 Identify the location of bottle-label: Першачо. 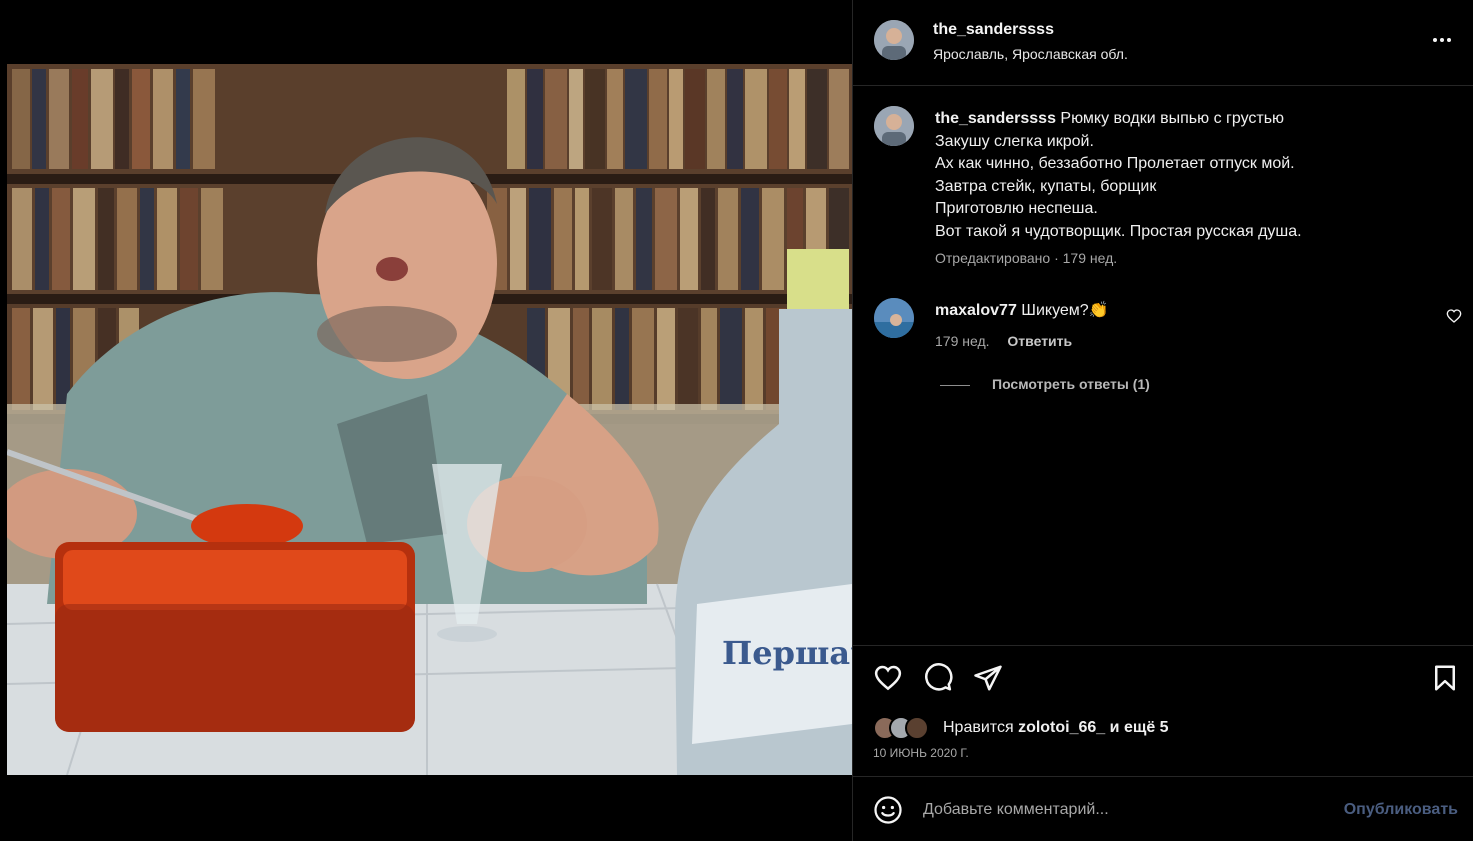
(787, 653).